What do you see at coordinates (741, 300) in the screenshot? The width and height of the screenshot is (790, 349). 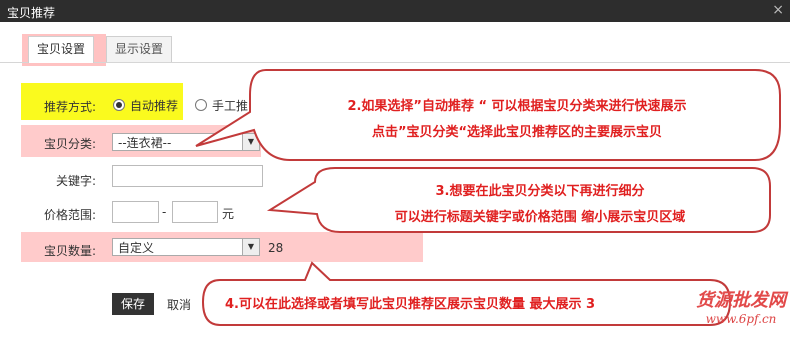 I see `watermark-text: 货源批发网` at bounding box center [741, 300].